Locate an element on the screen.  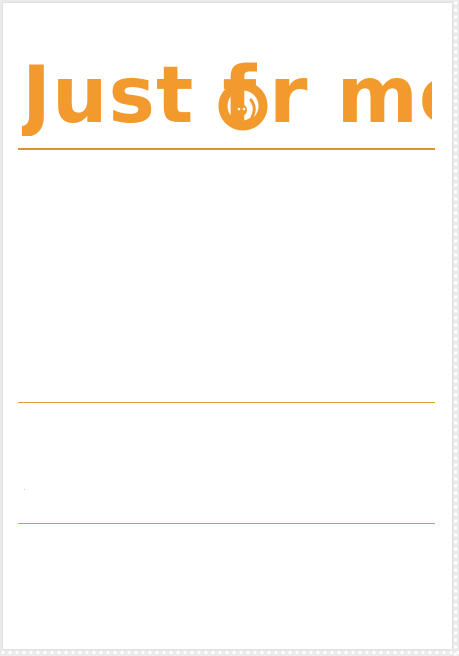
perforated-right-edge is located at coordinates (455, 328).